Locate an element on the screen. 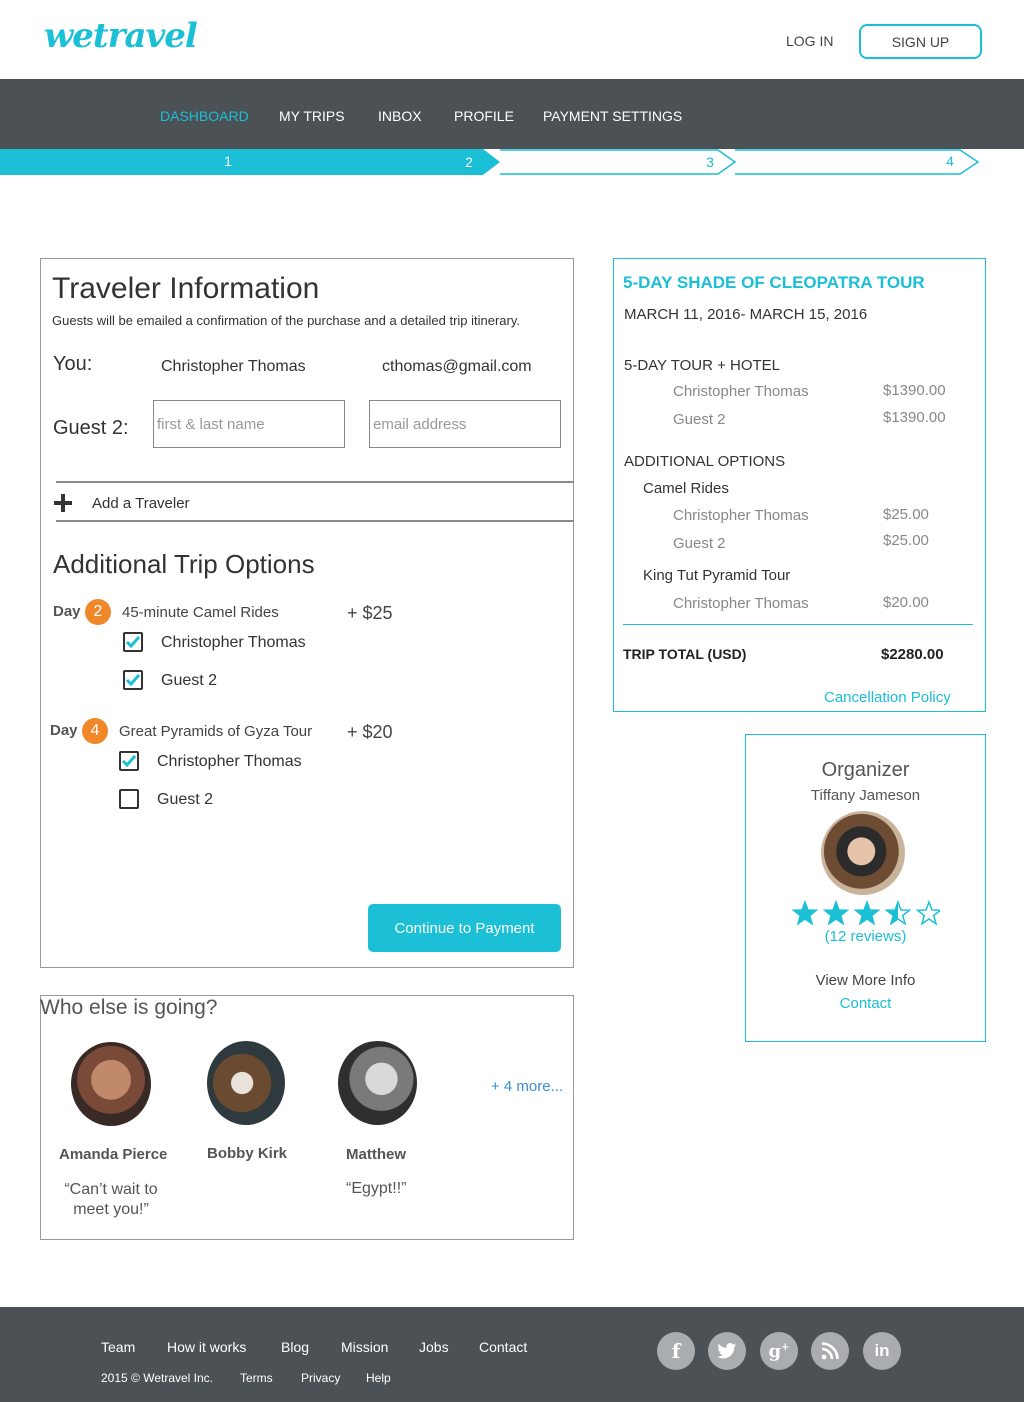 This screenshot has height=1402, width=1024. rss-icon is located at coordinates (830, 1351).